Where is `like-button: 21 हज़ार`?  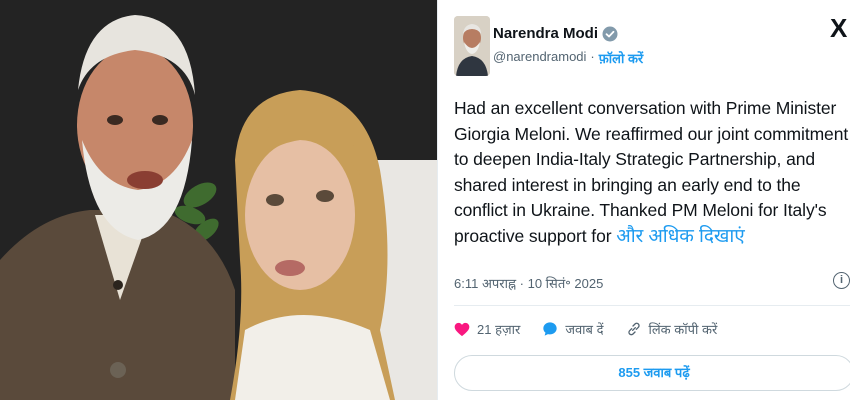 like-button: 21 हज़ार is located at coordinates (487, 329).